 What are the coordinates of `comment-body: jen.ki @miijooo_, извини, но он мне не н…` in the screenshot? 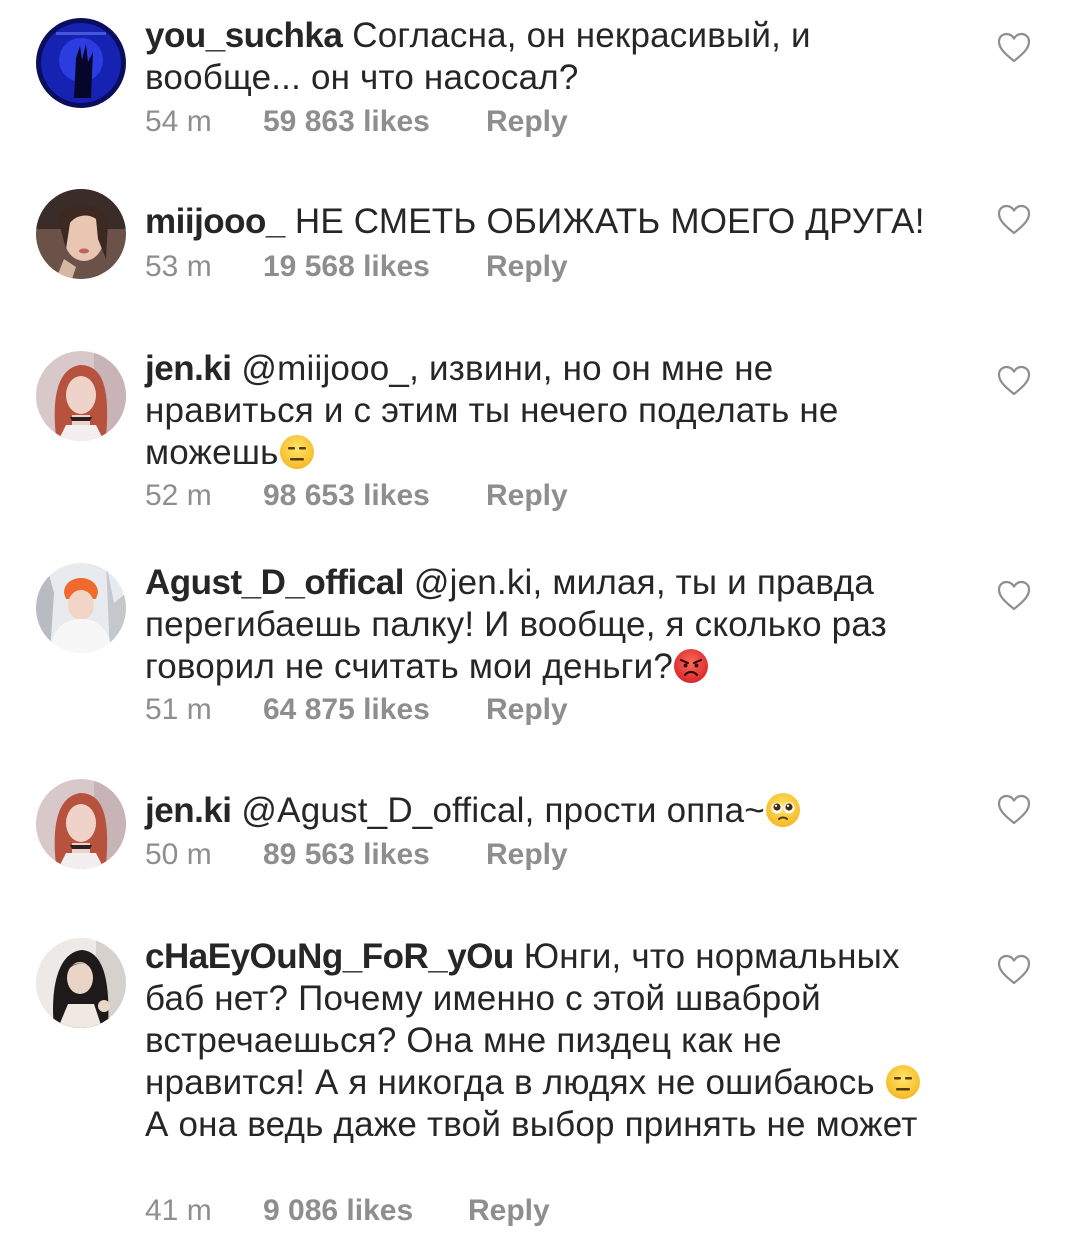 It's located at (545, 411).